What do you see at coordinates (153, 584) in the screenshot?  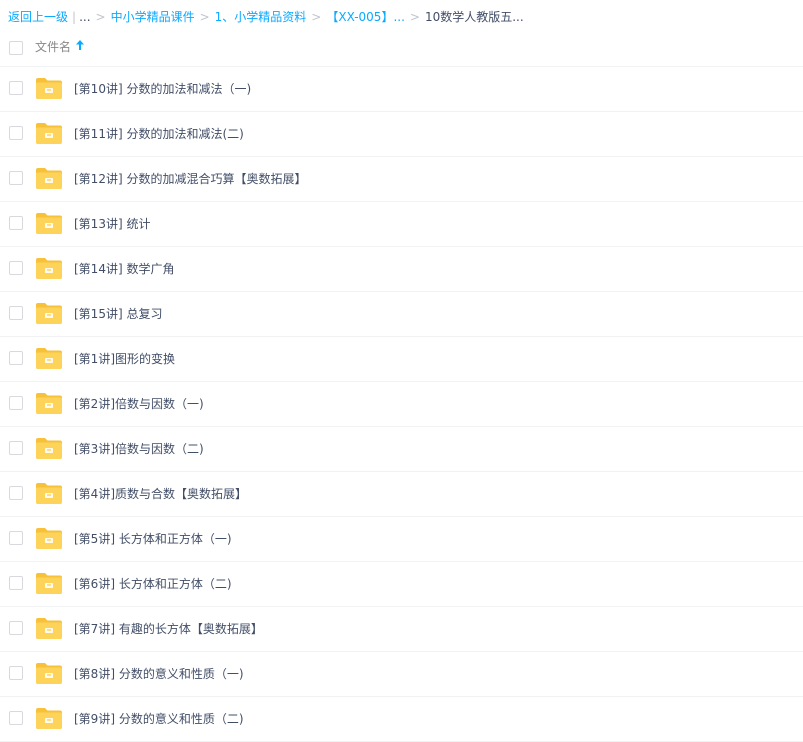 I see `file-name: [第6讲] 长方体和正方体（二)` at bounding box center [153, 584].